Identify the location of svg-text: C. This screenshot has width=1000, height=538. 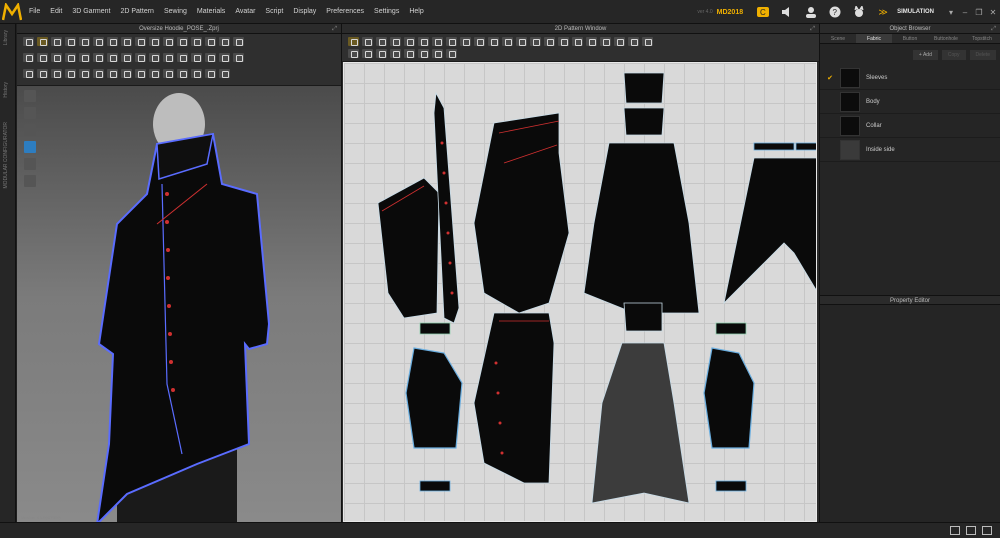
(763, 12).